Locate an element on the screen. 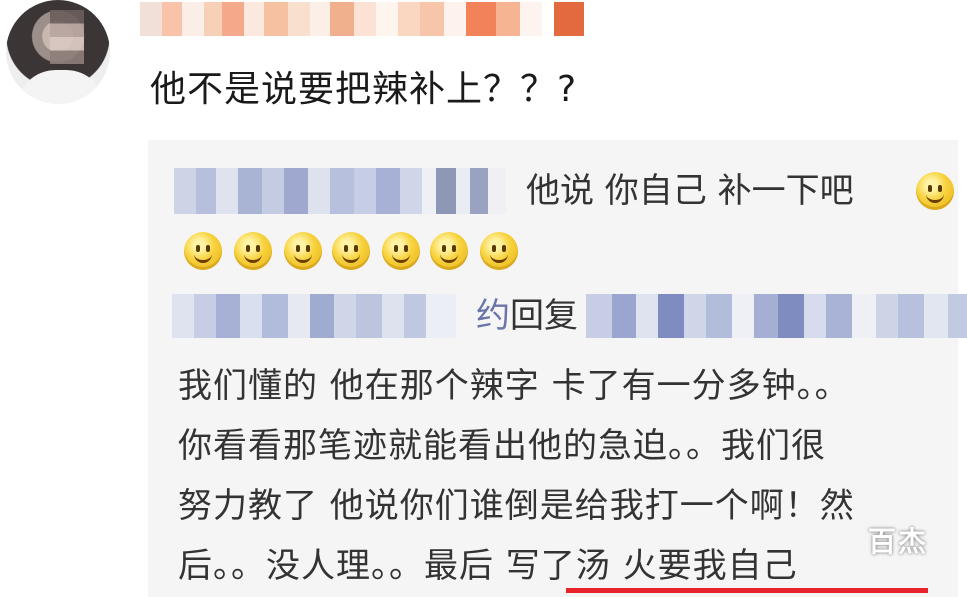 This screenshot has width=967, height=597. reply-body-line: 你看看那笔迹就能看出他的急迫。。我们很 is located at coordinates (502, 446).